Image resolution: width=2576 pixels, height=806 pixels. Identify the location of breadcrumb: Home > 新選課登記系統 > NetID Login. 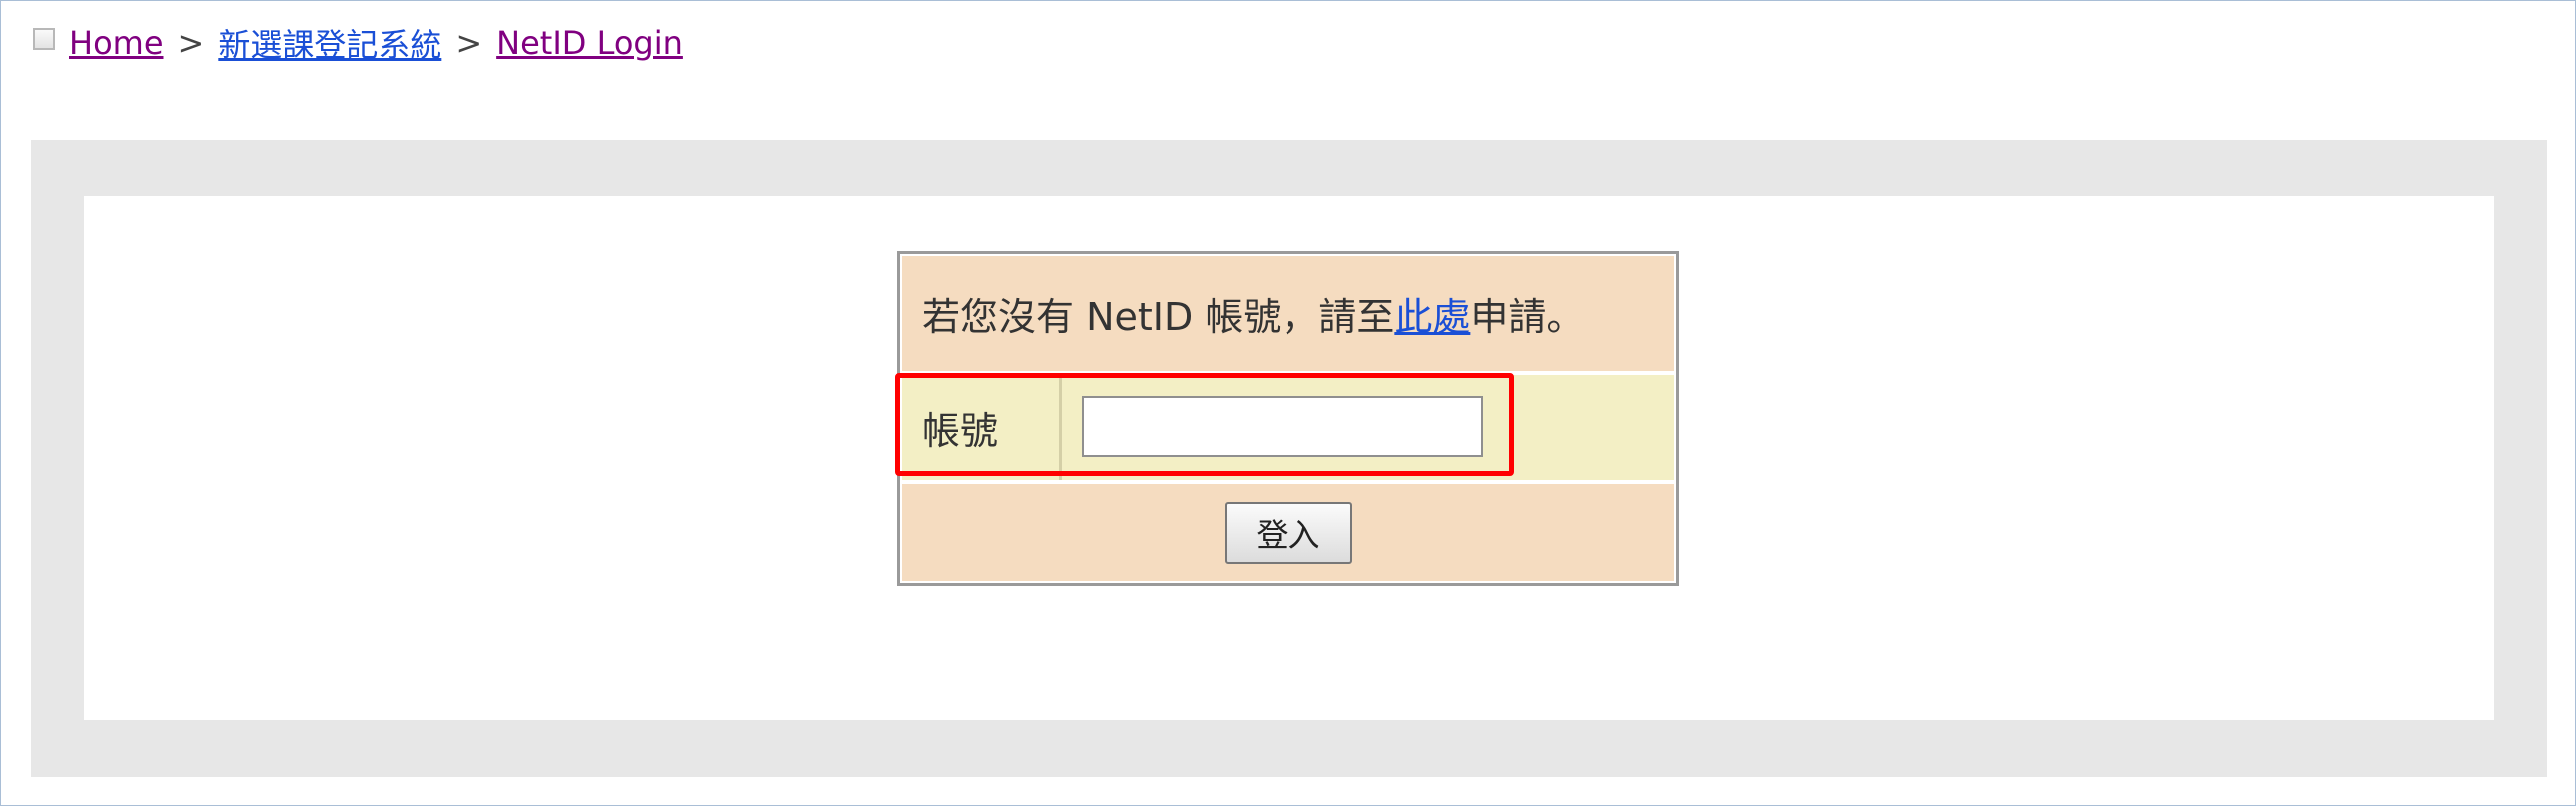
(358, 43).